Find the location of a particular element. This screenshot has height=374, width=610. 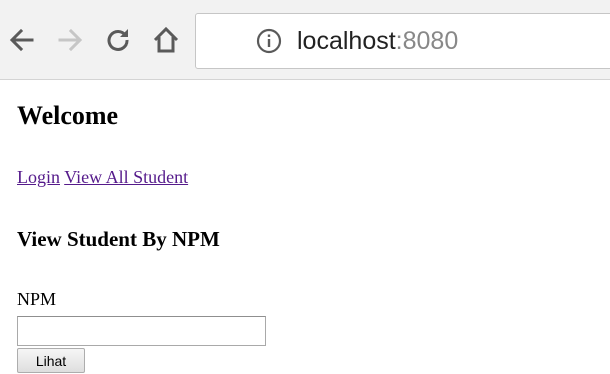

back-arrow-icon is located at coordinates (21, 40).